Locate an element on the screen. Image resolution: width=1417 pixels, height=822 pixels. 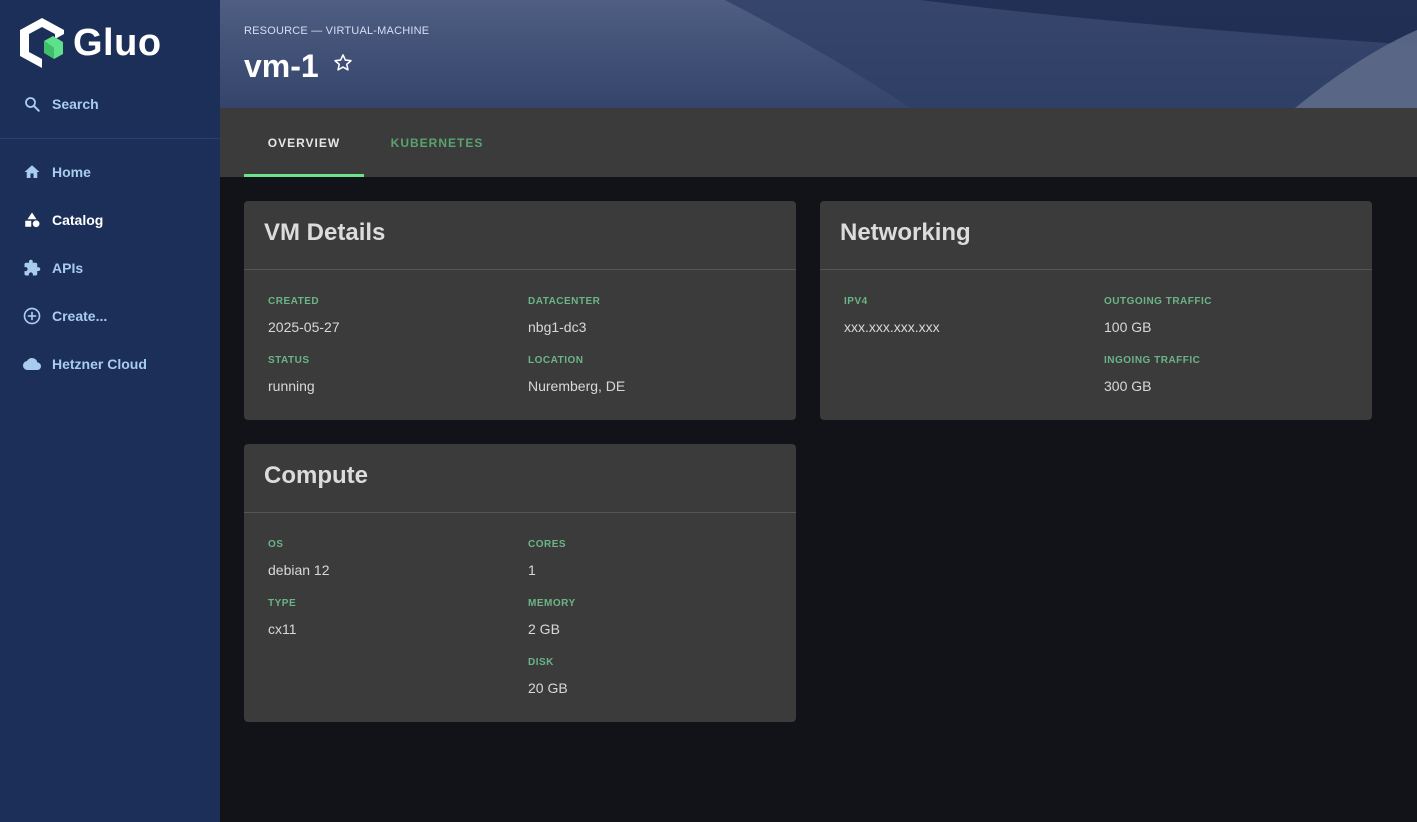
type-label: TYPE is located at coordinates (282, 603).